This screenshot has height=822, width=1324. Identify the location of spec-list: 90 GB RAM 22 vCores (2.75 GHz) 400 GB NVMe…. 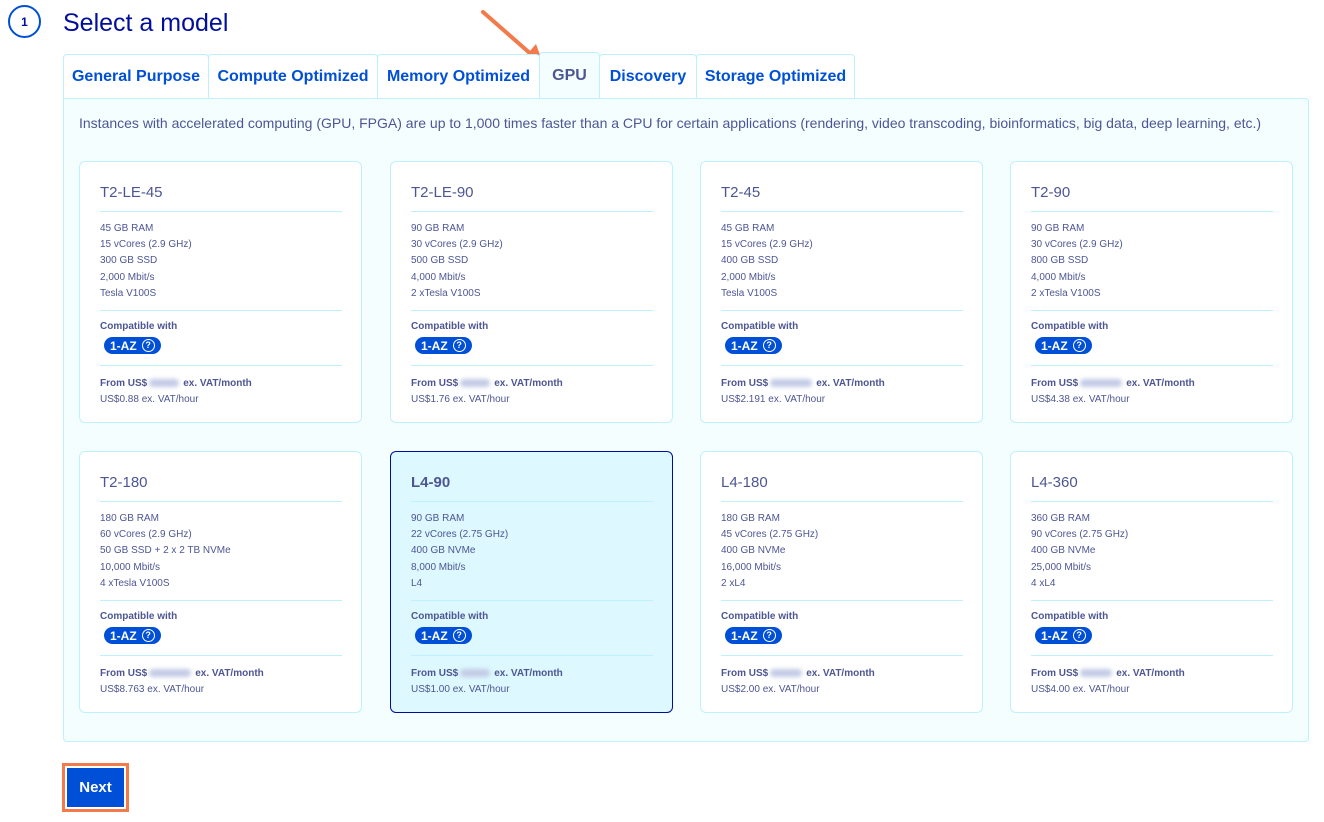
(532, 552).